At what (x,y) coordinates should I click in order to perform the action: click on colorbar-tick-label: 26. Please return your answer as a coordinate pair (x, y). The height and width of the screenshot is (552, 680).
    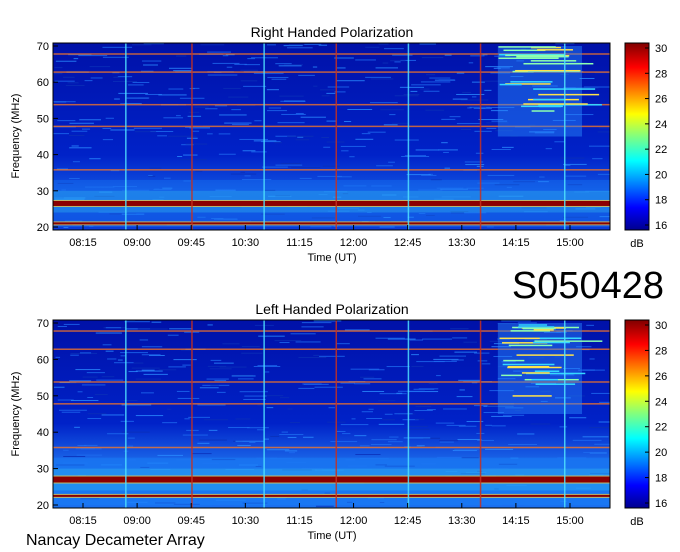
    Looking at the image, I should click on (661, 377).